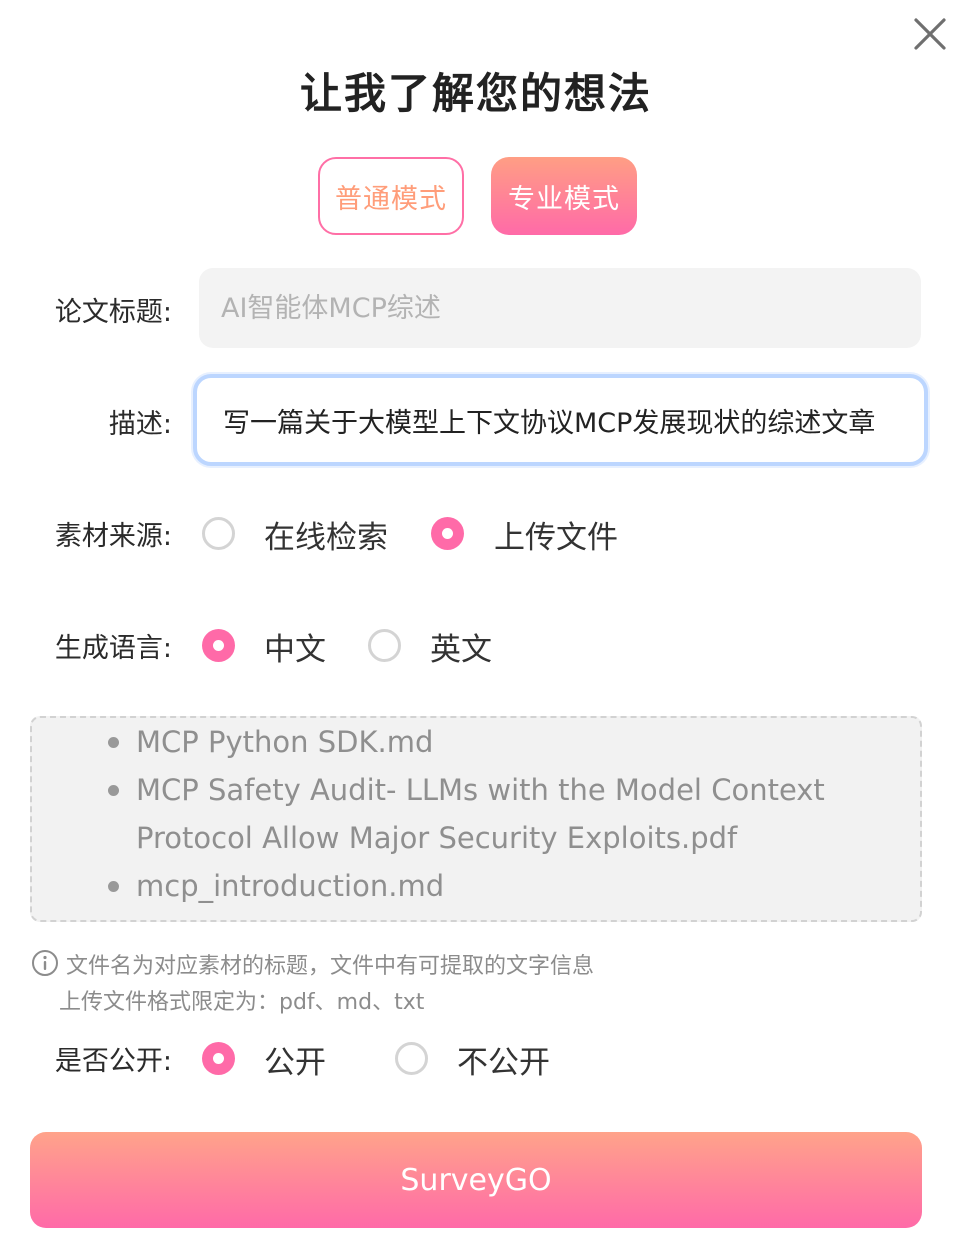 Image resolution: width=960 pixels, height=1256 pixels. What do you see at coordinates (560, 420) in the screenshot?
I see `description-input` at bounding box center [560, 420].